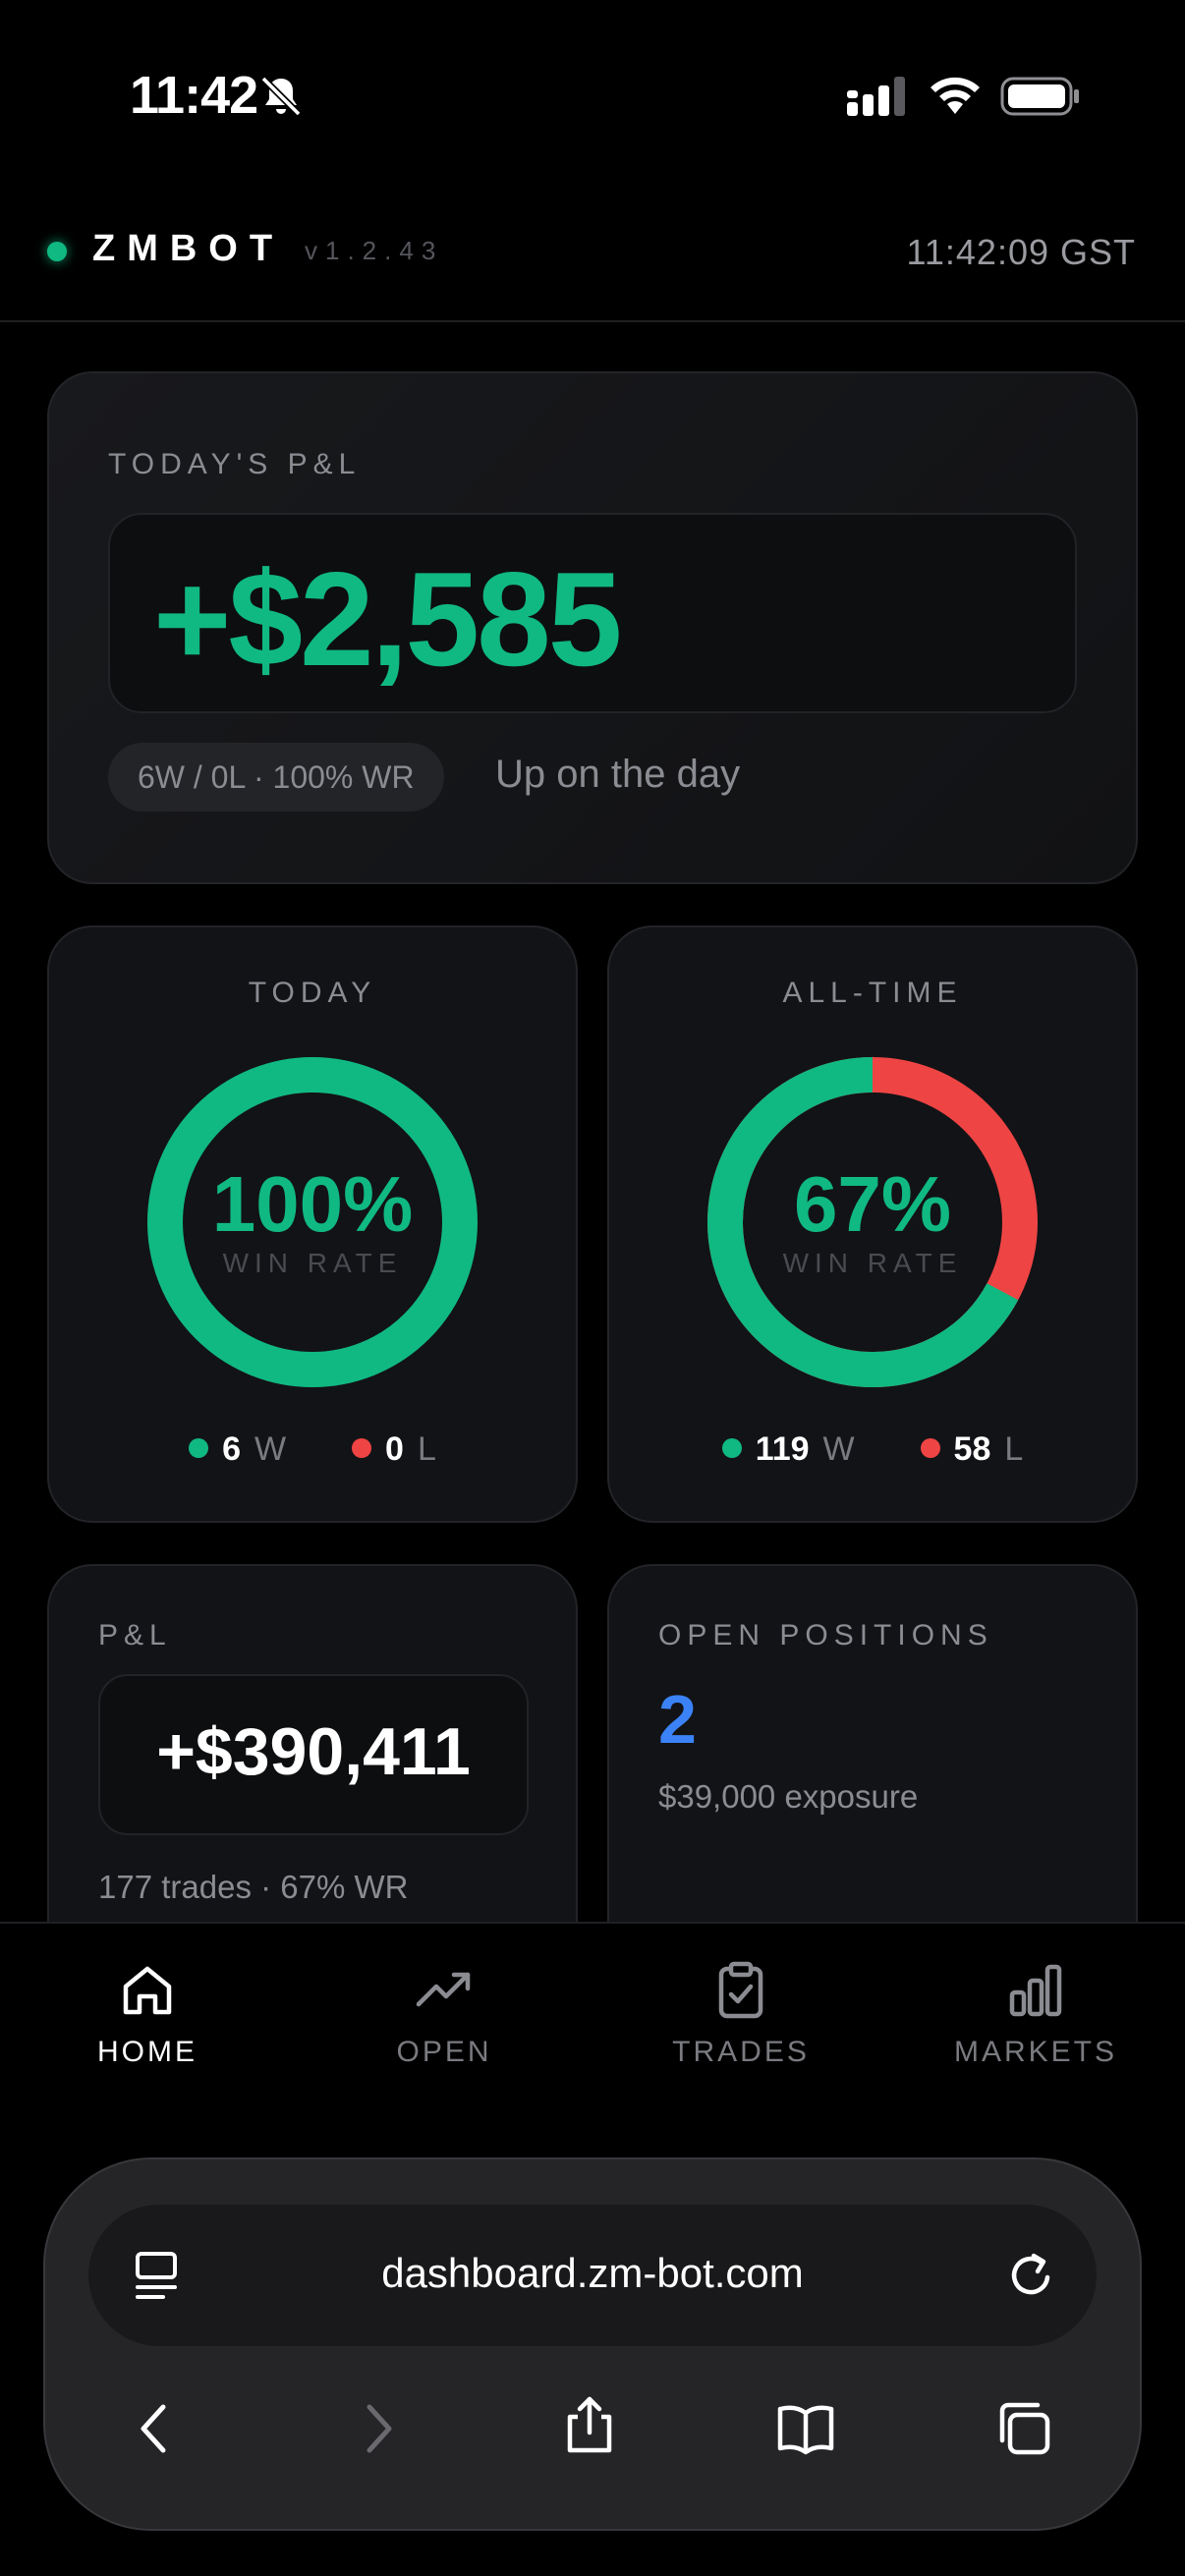 Image resolution: width=1185 pixels, height=2576 pixels. I want to click on today-wins: 6, so click(232, 1449).